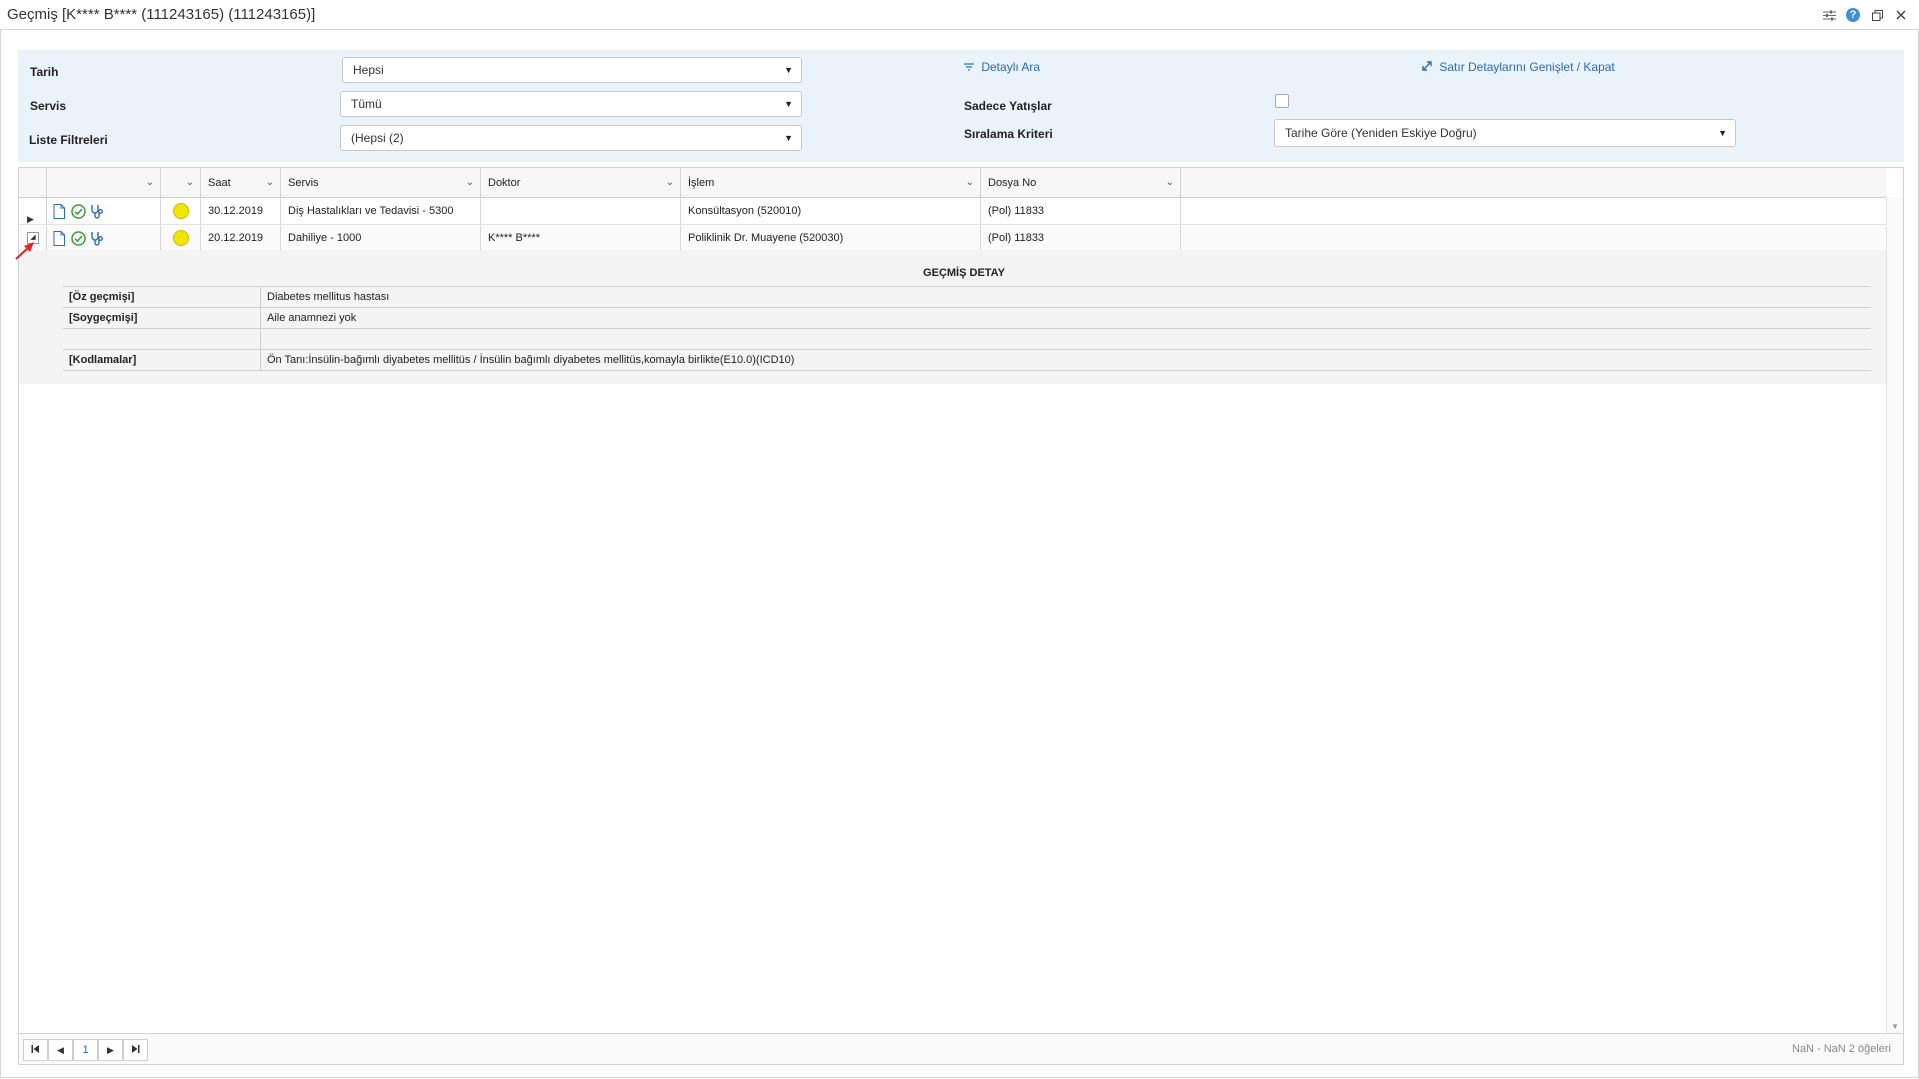 The height and width of the screenshot is (1079, 1919). Describe the element at coordinates (241, 211) in the screenshot. I see `cell-saat: 30.12.2019` at that location.